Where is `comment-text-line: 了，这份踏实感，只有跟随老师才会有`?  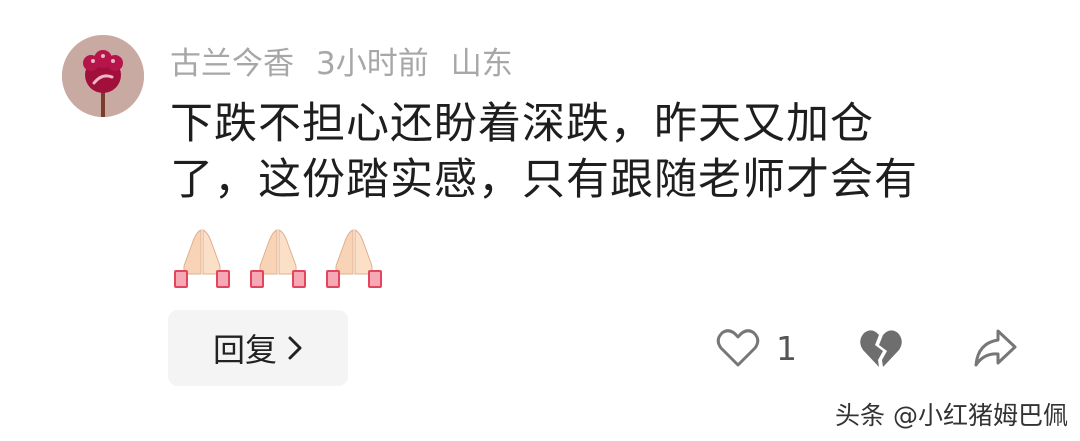 comment-text-line: 了，这份踏实感，只有跟随老师才会有 is located at coordinates (544, 180).